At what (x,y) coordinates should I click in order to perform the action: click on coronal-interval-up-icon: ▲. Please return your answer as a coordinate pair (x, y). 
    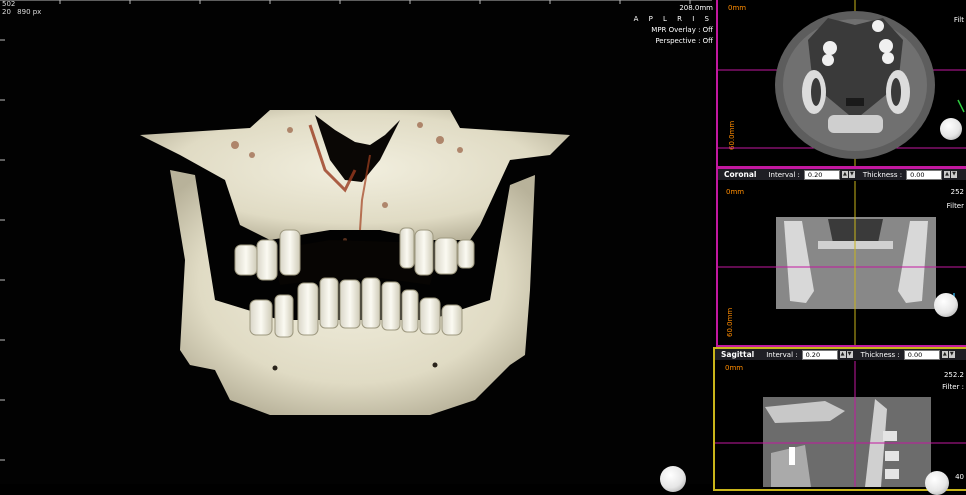
    Looking at the image, I should click on (844, 174).